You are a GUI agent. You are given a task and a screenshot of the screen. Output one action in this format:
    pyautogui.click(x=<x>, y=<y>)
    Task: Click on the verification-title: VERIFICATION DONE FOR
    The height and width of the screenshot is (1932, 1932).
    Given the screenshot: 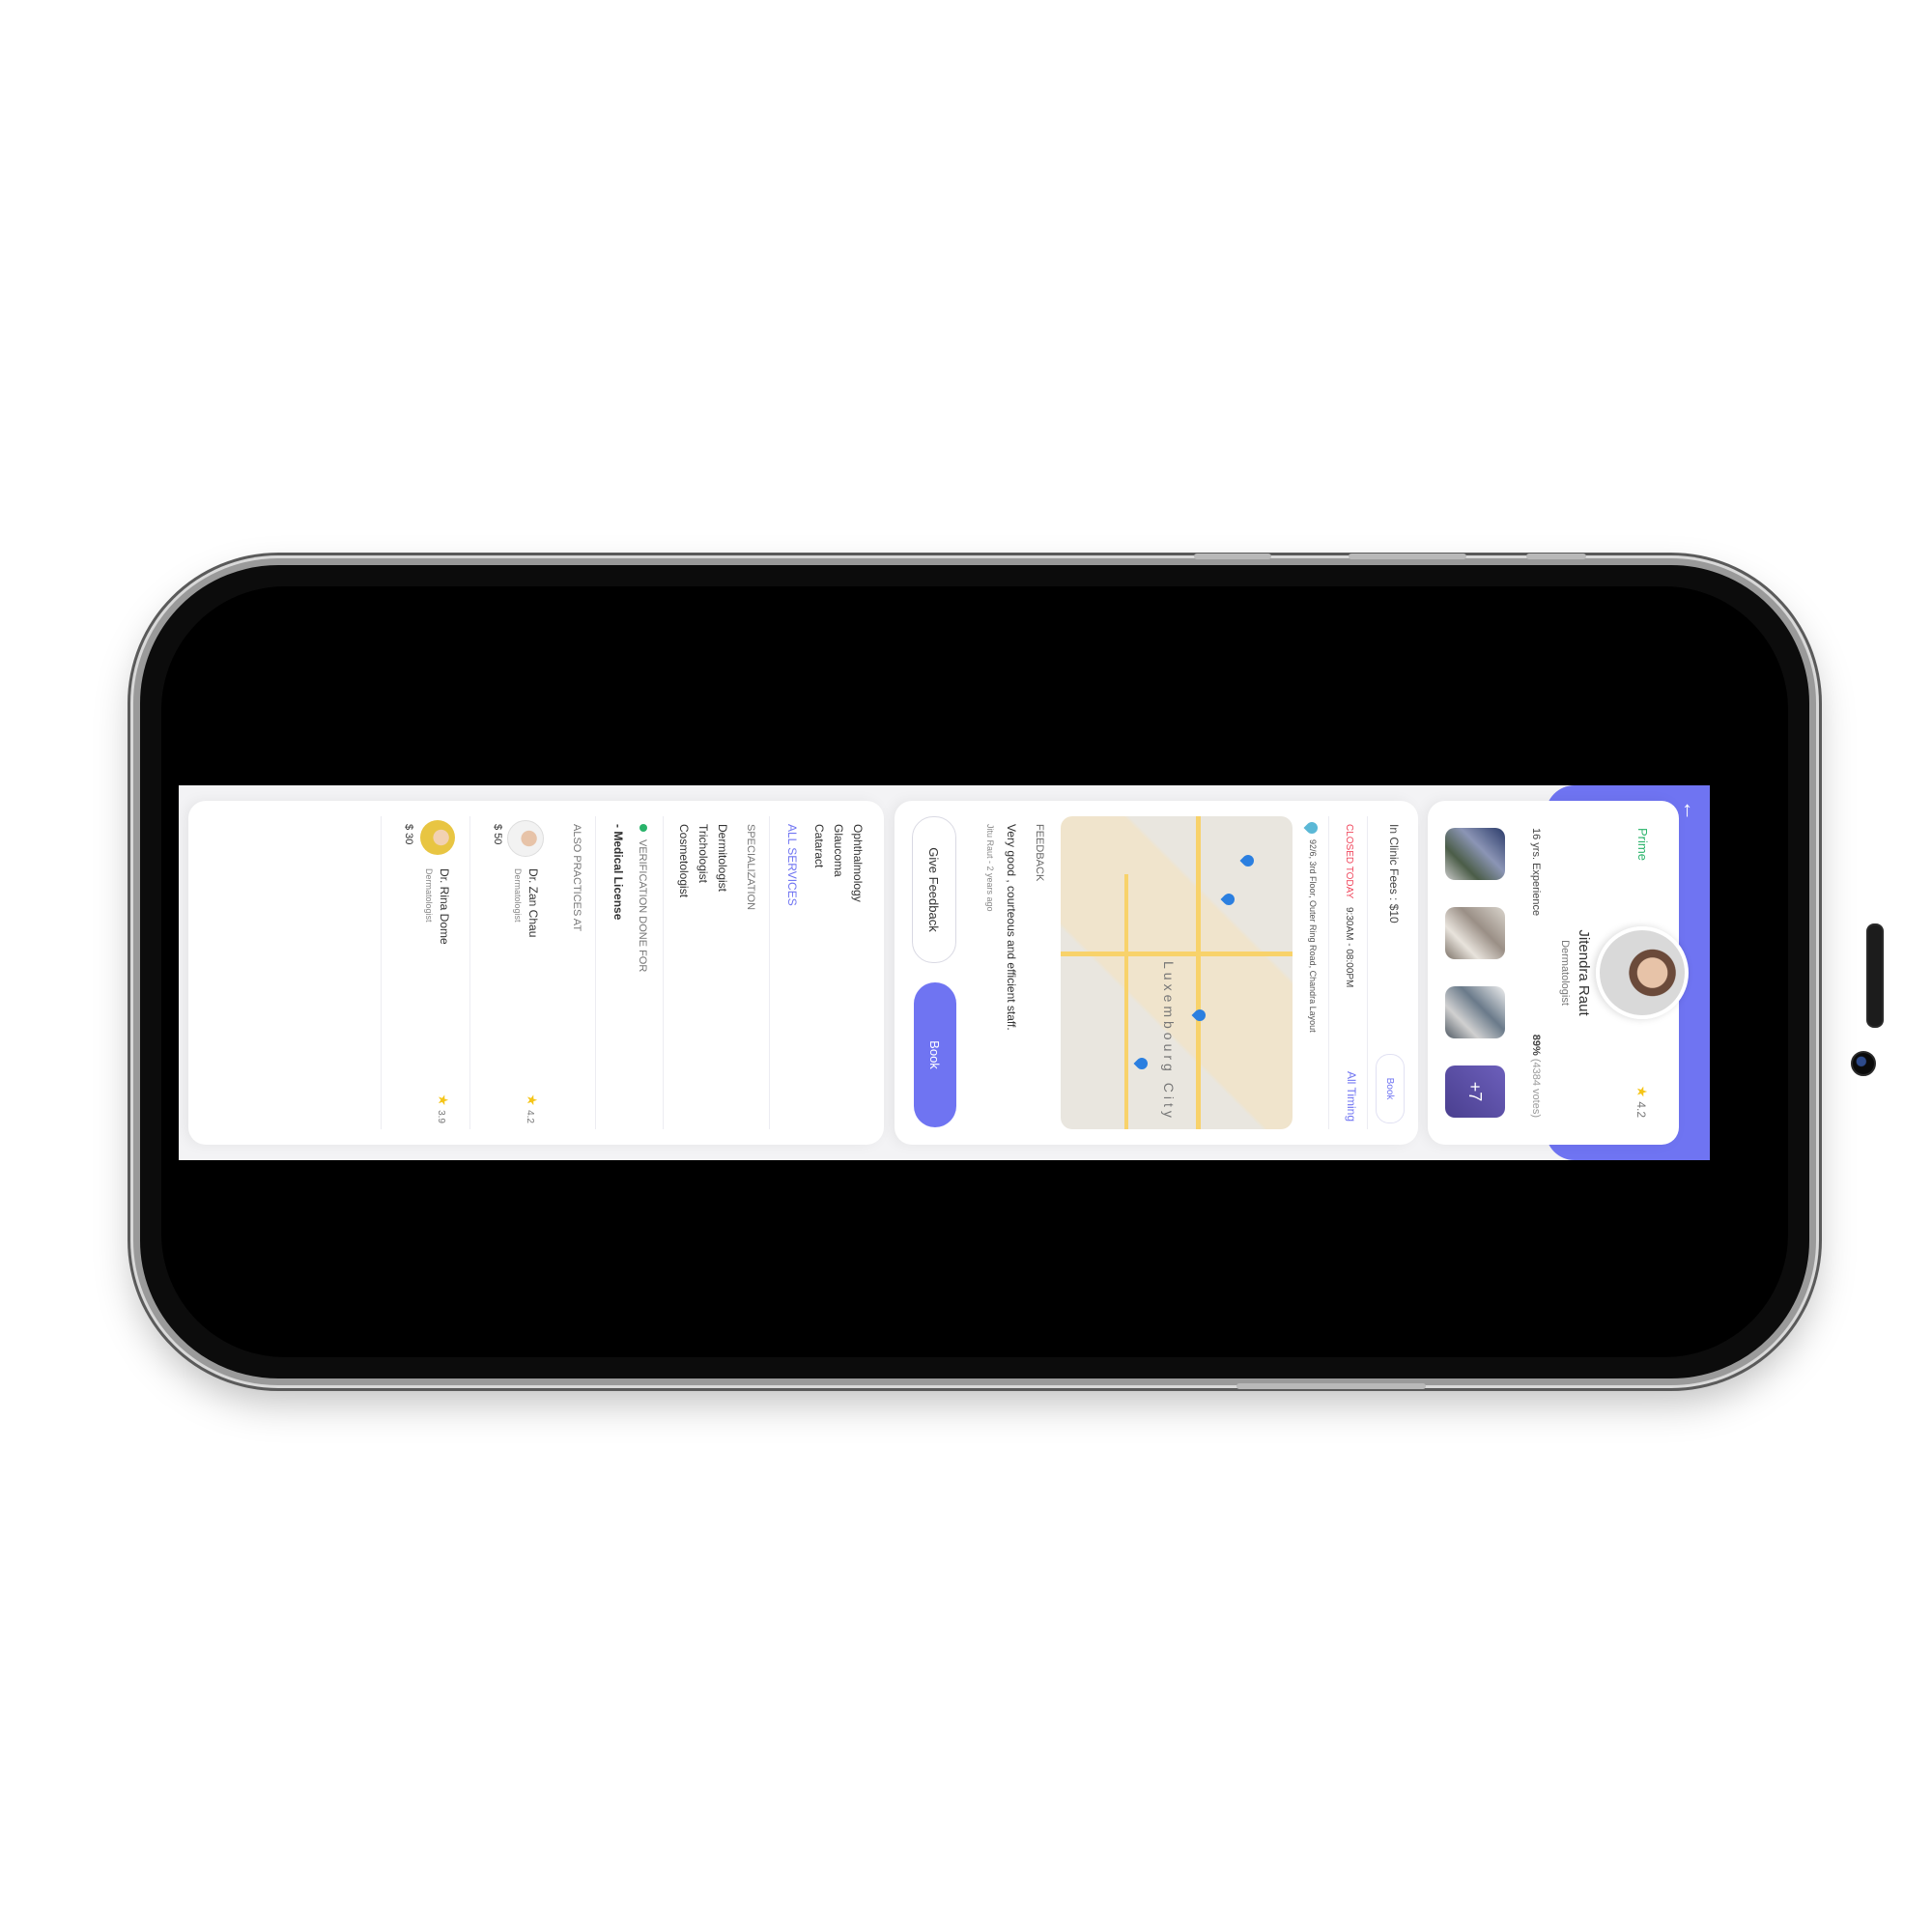 What is the action you would take?
    pyautogui.click(x=642, y=898)
    